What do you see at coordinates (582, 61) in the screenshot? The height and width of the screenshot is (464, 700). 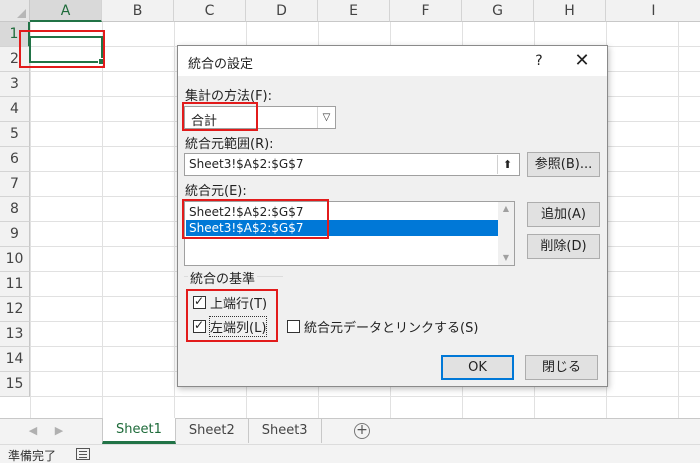 I see `close-icon: ✕` at bounding box center [582, 61].